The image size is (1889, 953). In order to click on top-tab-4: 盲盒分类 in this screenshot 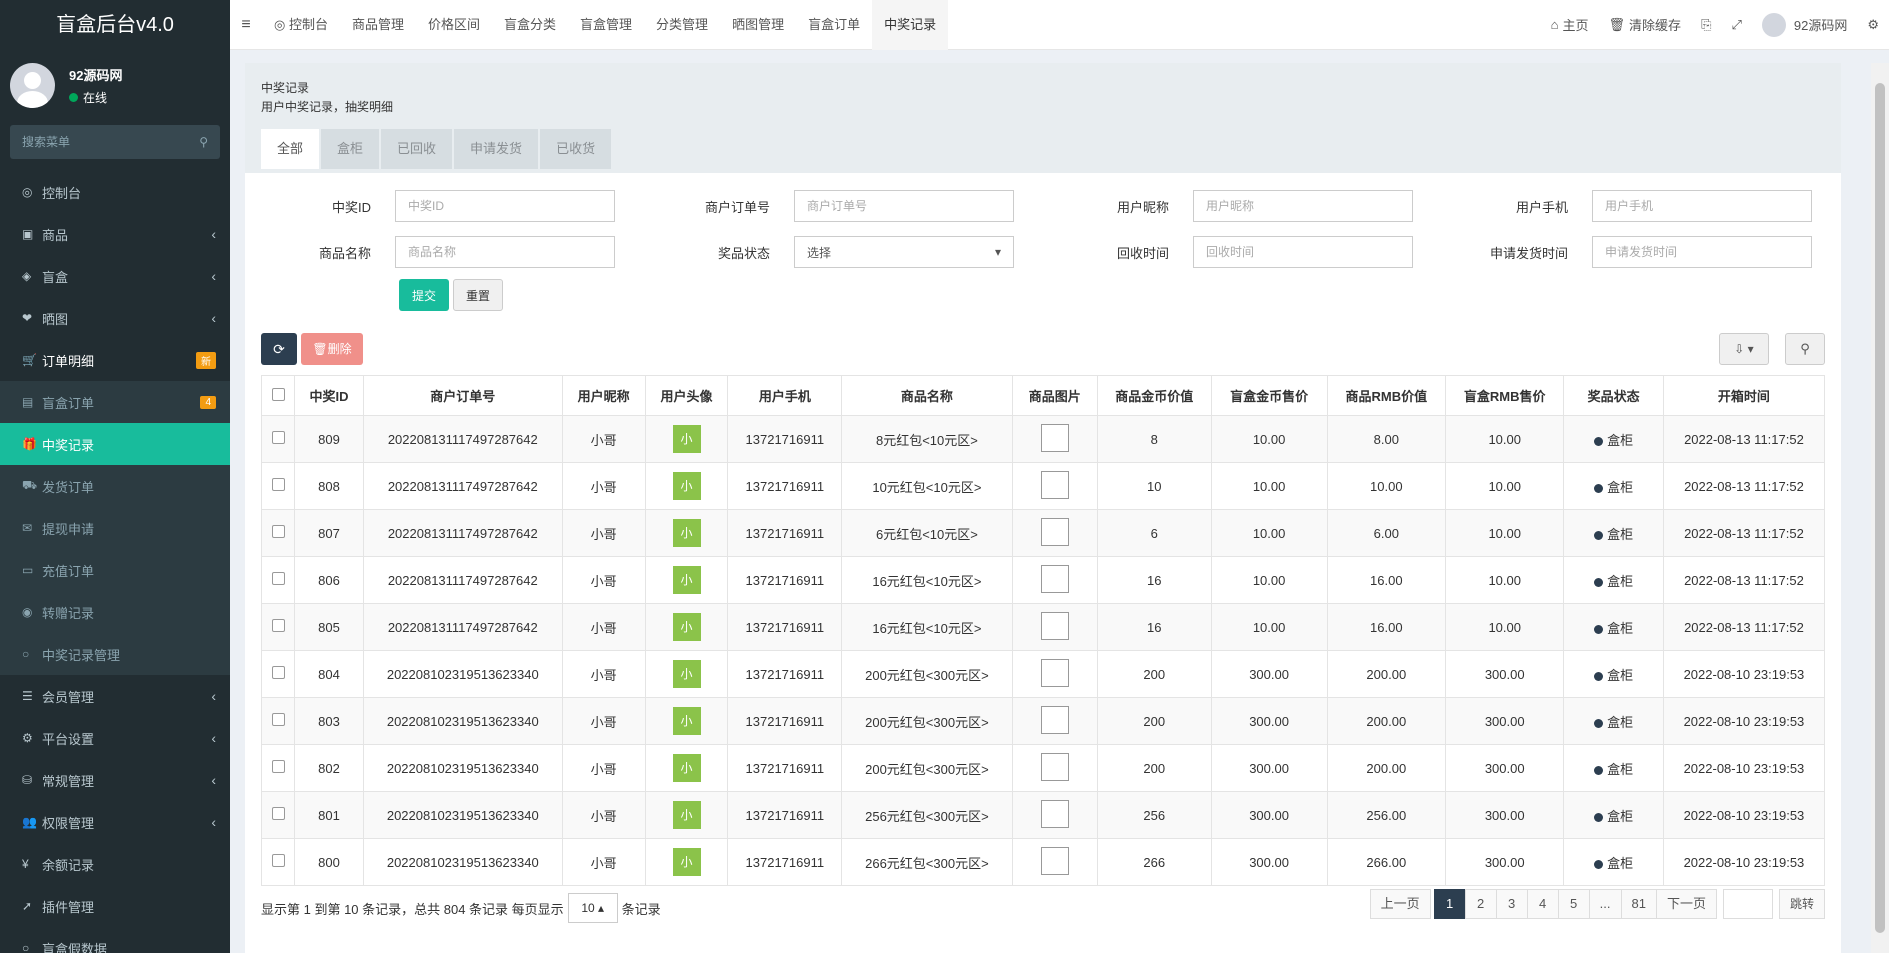, I will do `click(530, 25)`.